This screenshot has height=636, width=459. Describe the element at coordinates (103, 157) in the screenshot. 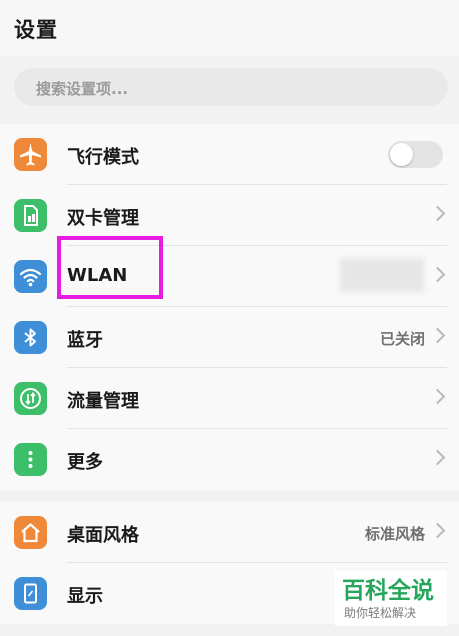

I see `settings-item-label: 飞行模式` at that location.